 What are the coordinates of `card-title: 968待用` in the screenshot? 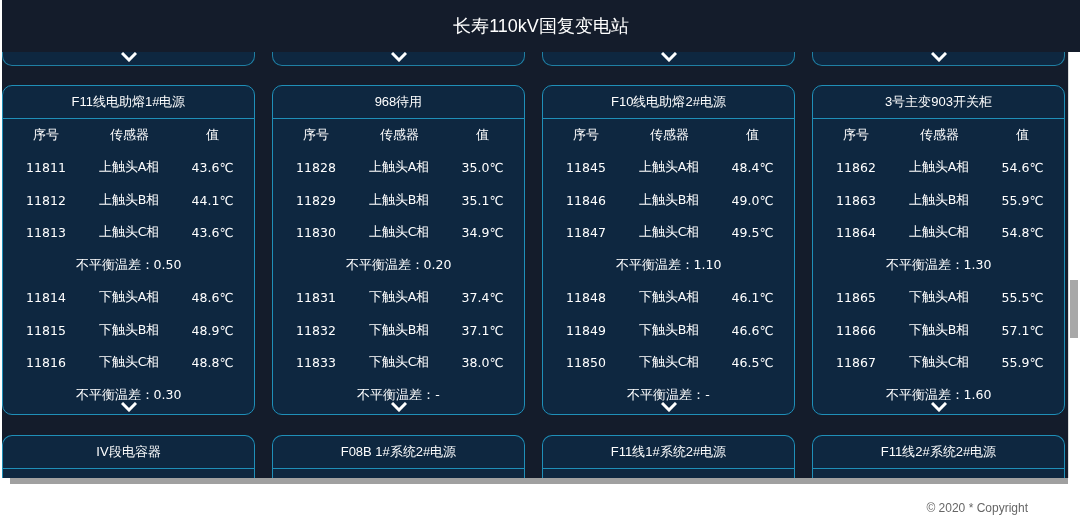 It's located at (398, 102).